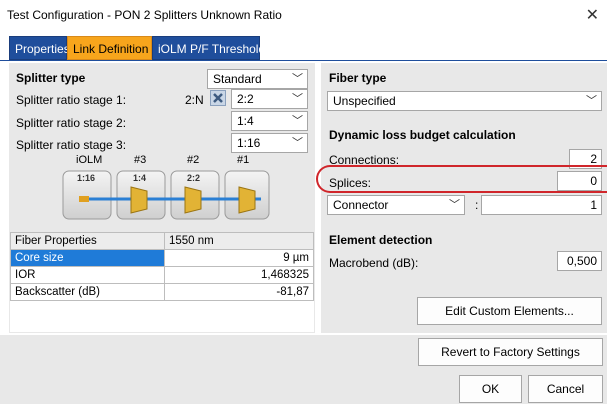 Image resolution: width=607 pixels, height=404 pixels. Describe the element at coordinates (71, 100) in the screenshot. I see `stage1-label: Splitter ratio stage 1:` at that location.